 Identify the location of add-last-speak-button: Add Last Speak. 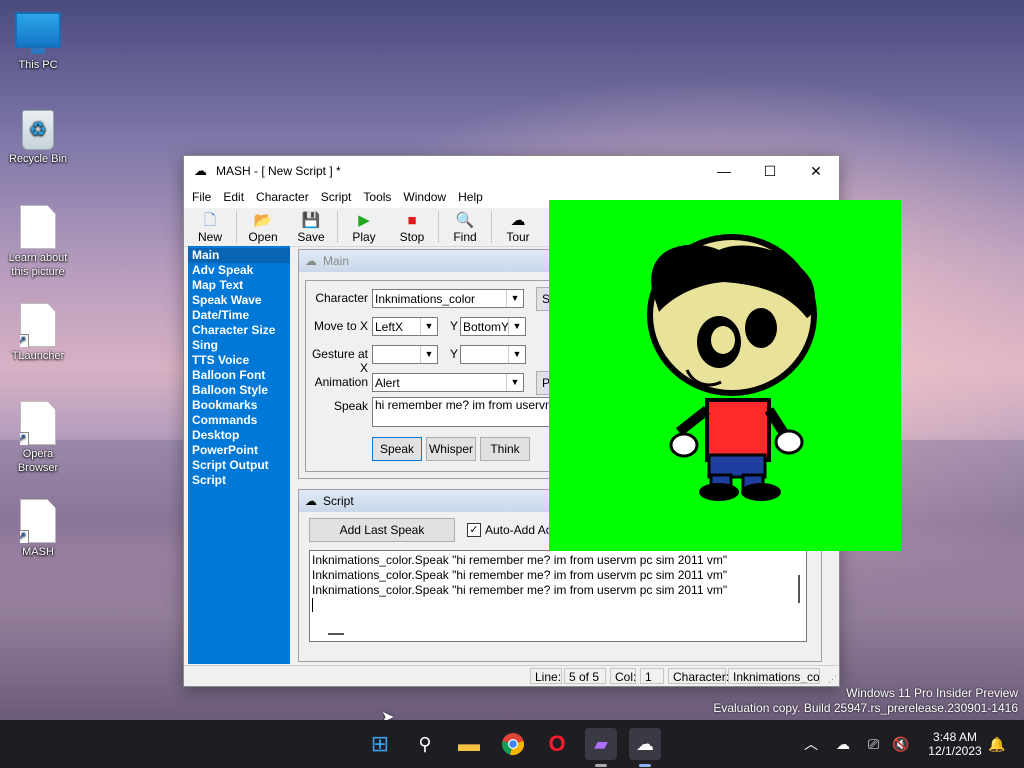
(382, 530).